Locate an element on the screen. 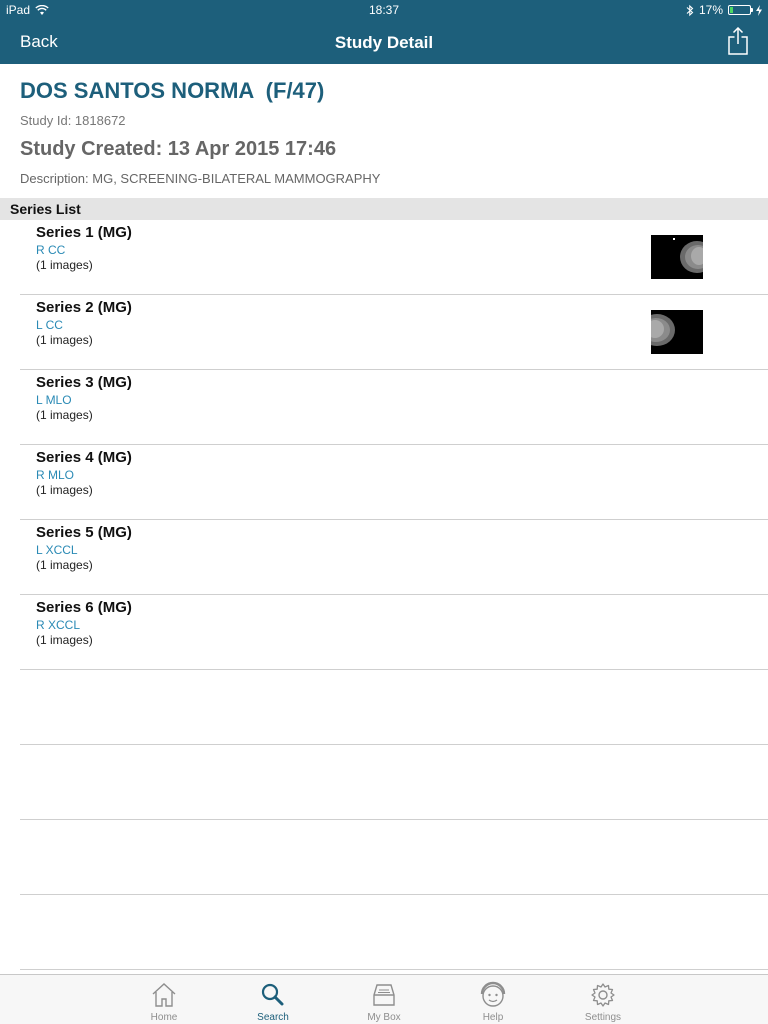  navigation-bar: Back Study Detail is located at coordinates (384, 42).